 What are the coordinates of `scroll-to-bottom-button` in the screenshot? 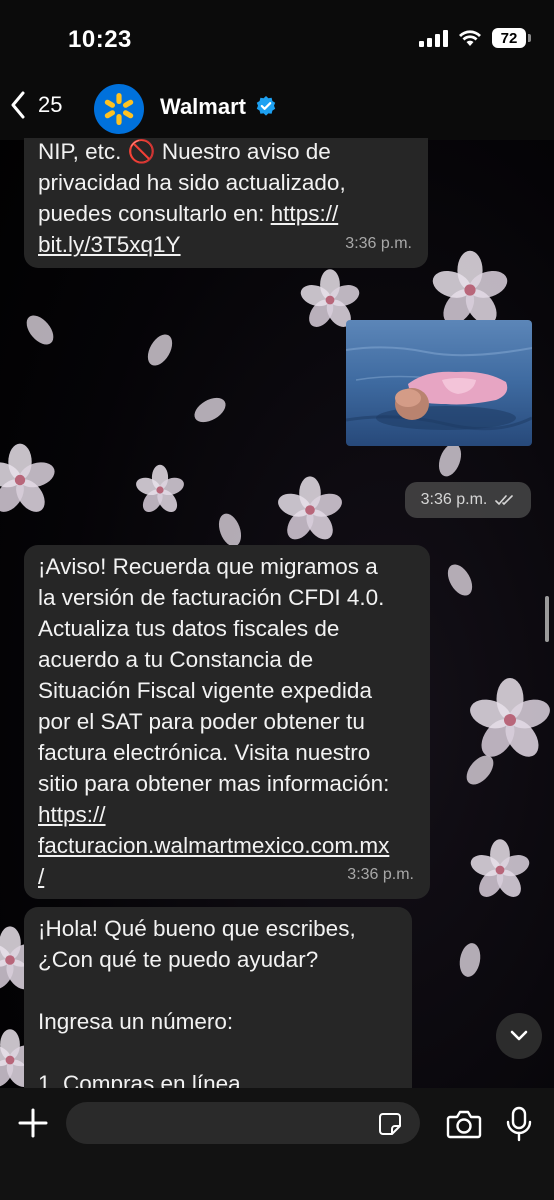 It's located at (519, 1036).